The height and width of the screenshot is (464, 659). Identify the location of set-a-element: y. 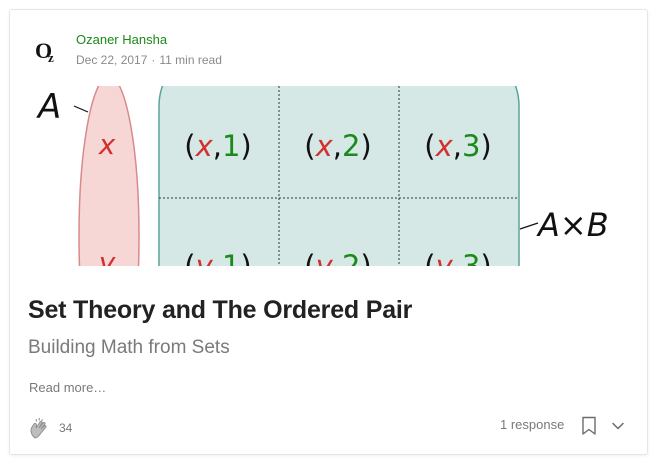
(107, 256).